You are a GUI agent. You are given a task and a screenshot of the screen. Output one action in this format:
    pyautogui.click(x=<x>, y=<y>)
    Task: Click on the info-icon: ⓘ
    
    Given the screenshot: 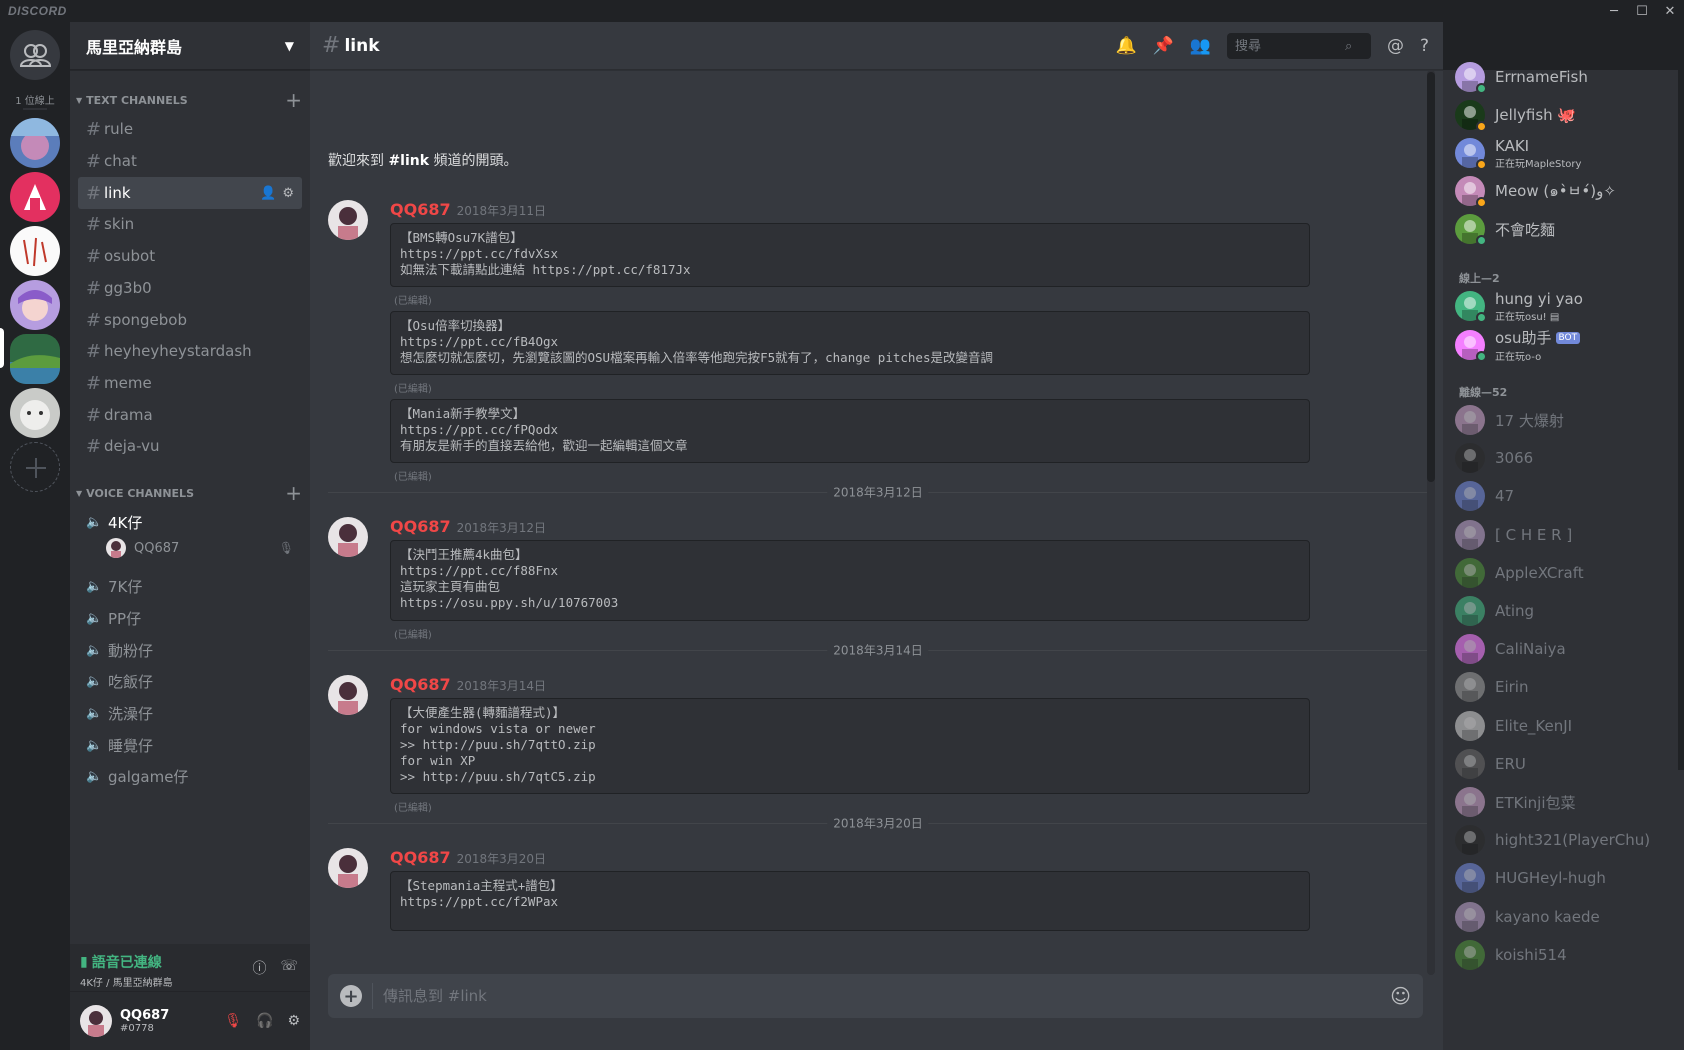 What is the action you would take?
    pyautogui.click(x=259, y=968)
    